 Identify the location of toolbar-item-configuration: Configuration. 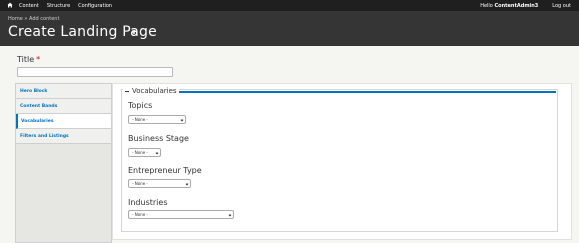
(95, 6).